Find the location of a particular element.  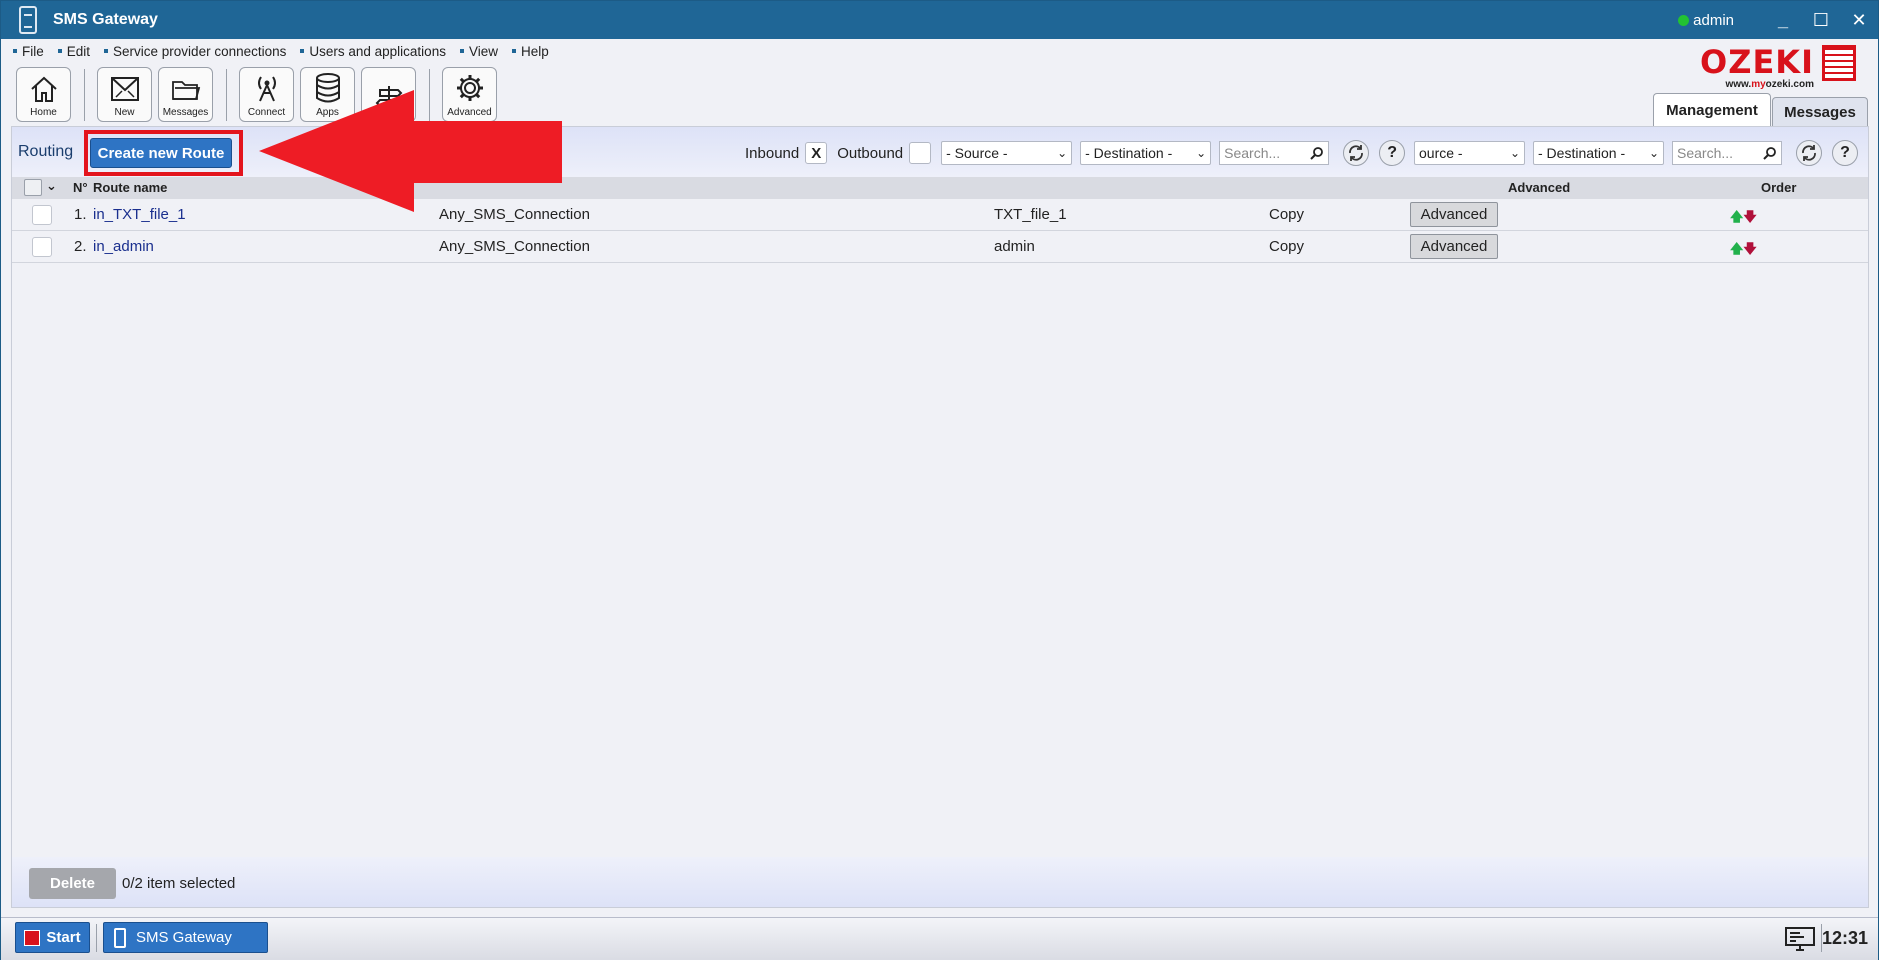

start-icon is located at coordinates (32, 937).